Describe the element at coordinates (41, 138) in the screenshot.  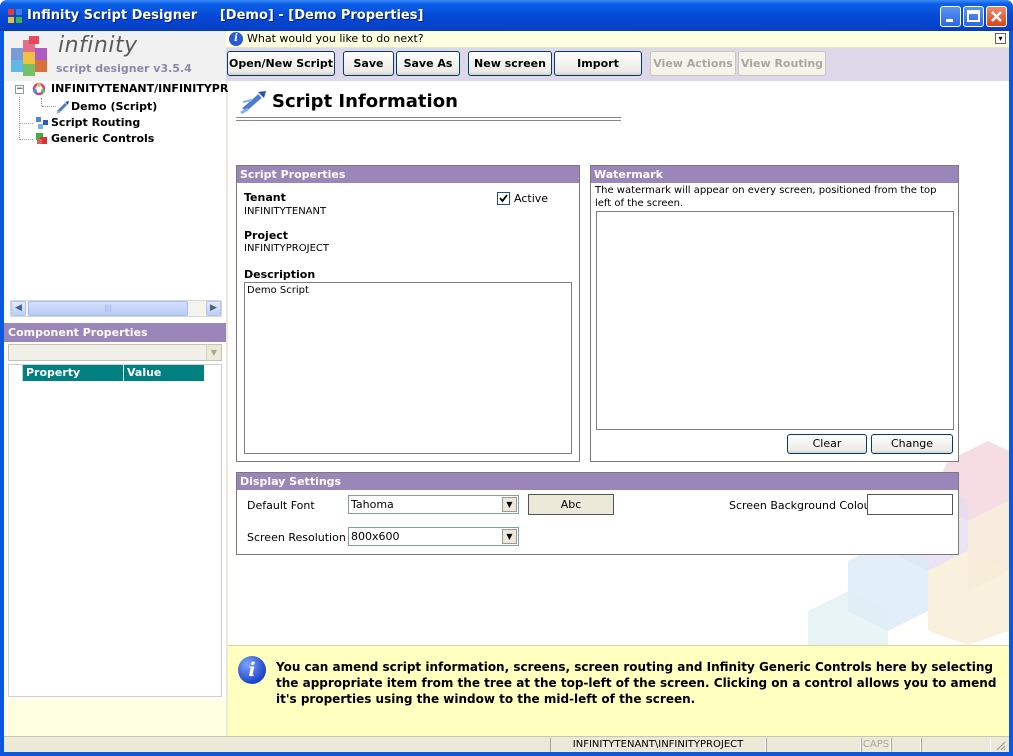
I see `generic-controls-icon` at that location.